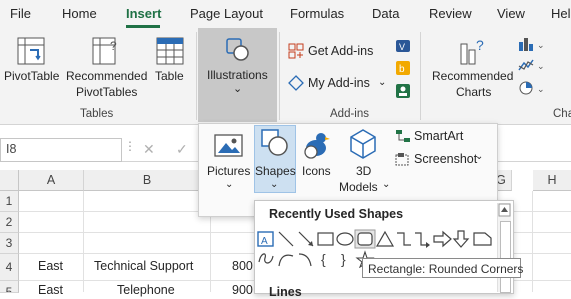 This screenshot has height=299, width=571. I want to click on right-brace-shape-icon: }, so click(343, 259).